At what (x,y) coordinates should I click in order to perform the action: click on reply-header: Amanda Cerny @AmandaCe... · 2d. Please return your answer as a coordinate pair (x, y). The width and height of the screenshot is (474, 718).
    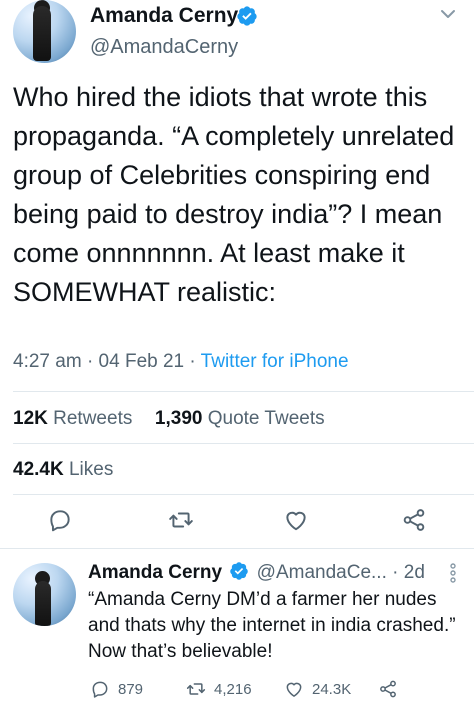
    Looking at the image, I should click on (256, 572).